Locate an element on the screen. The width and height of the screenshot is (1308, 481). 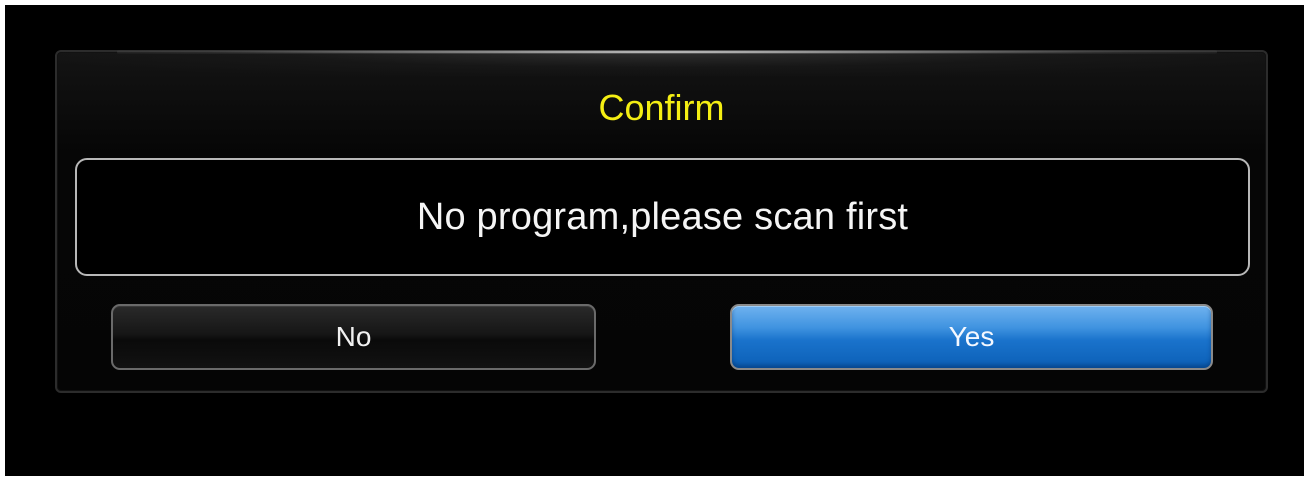
dialog-message: No program,please scan first is located at coordinates (662, 216).